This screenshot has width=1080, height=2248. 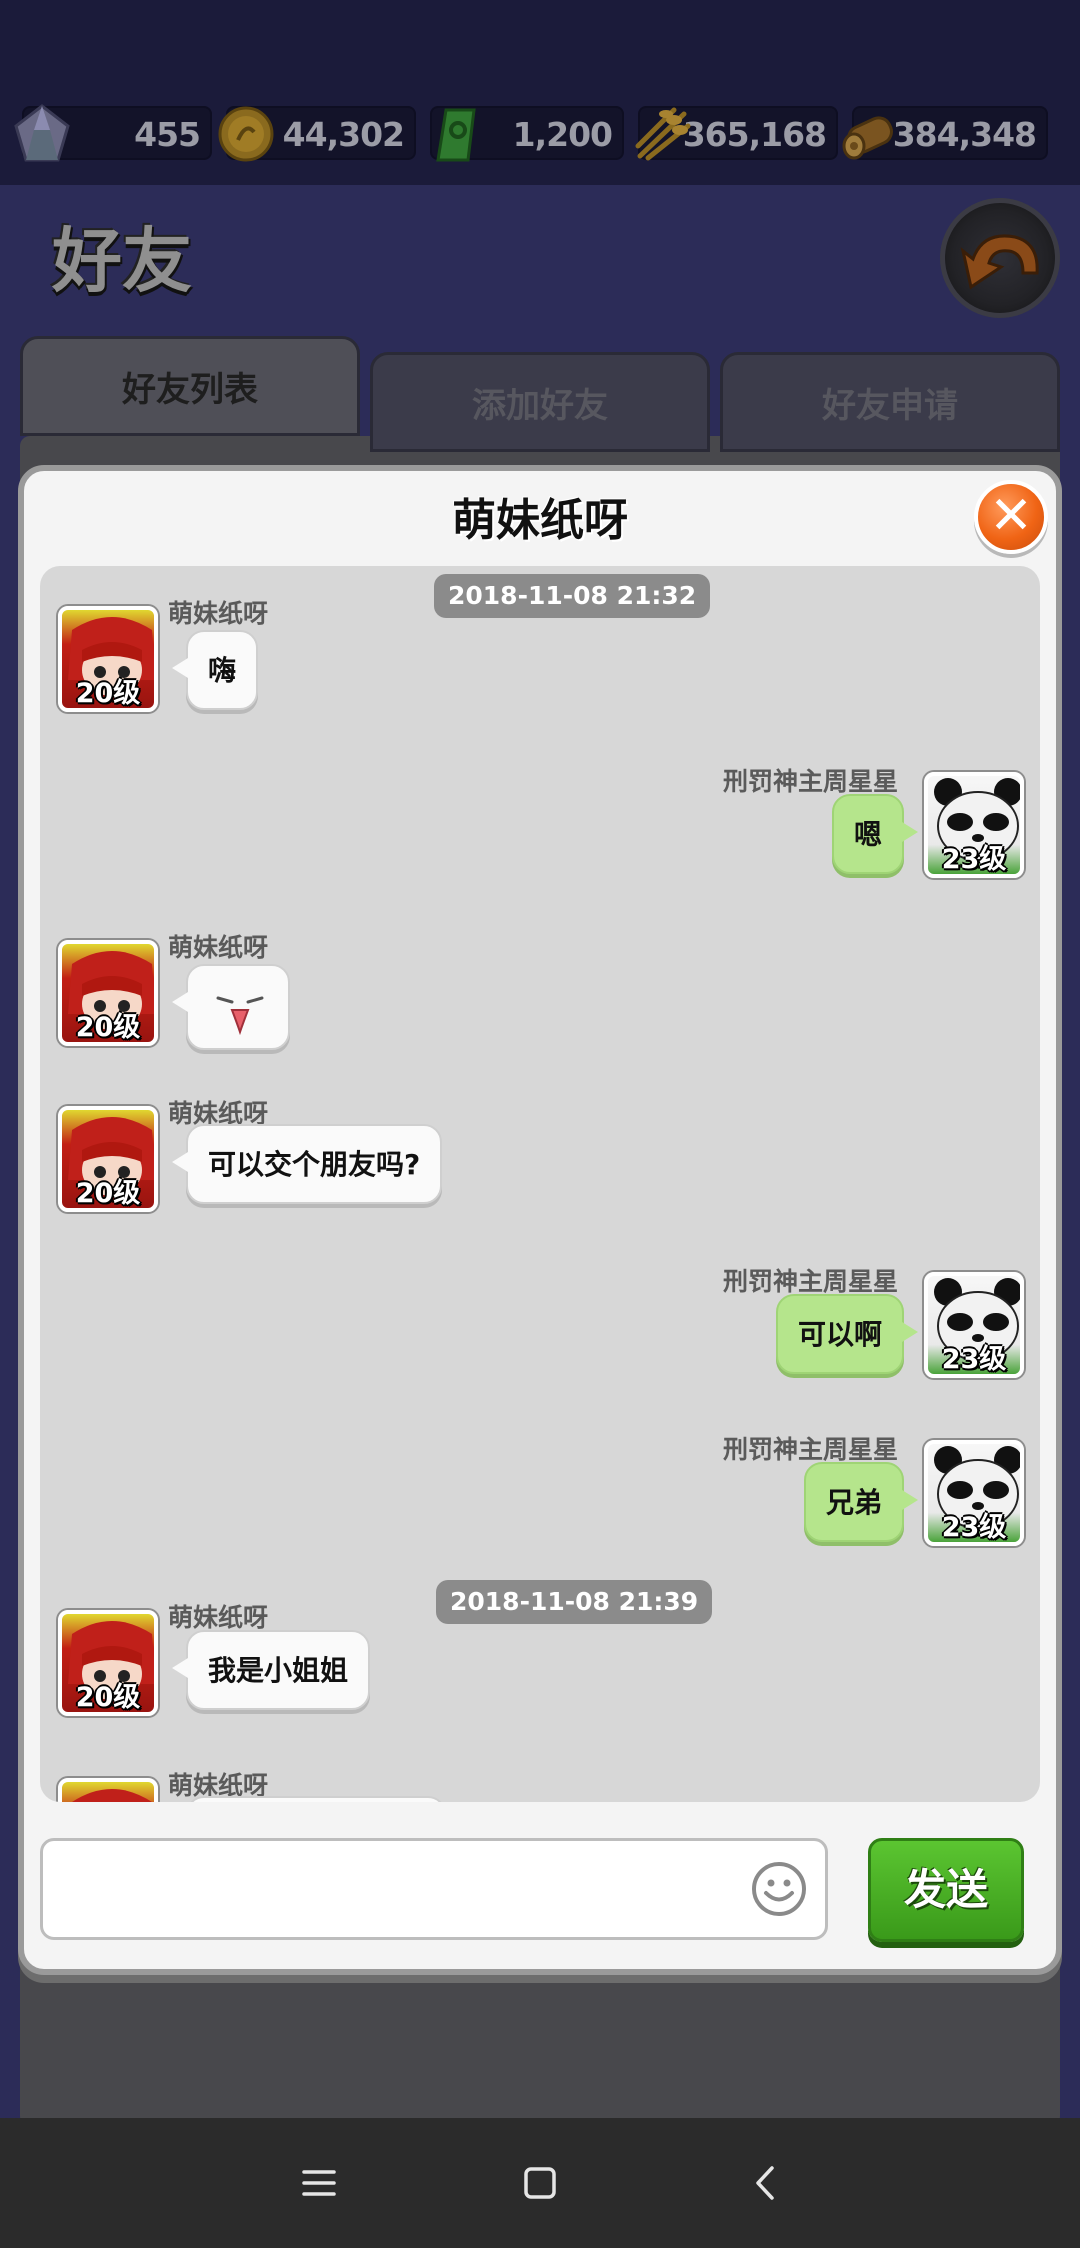 I want to click on menu-icon, so click(x=319, y=2183).